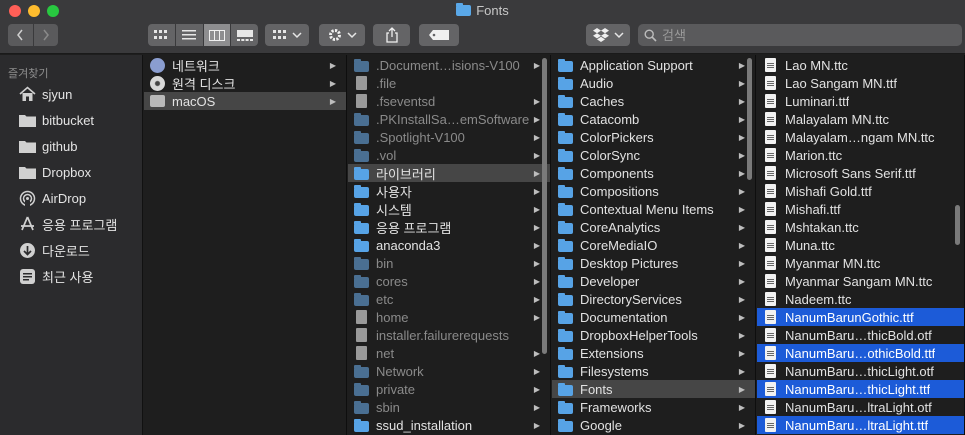 The width and height of the screenshot is (965, 435). What do you see at coordinates (860, 65) in the screenshot?
I see `file-row: Lao MN.ttc` at bounding box center [860, 65].